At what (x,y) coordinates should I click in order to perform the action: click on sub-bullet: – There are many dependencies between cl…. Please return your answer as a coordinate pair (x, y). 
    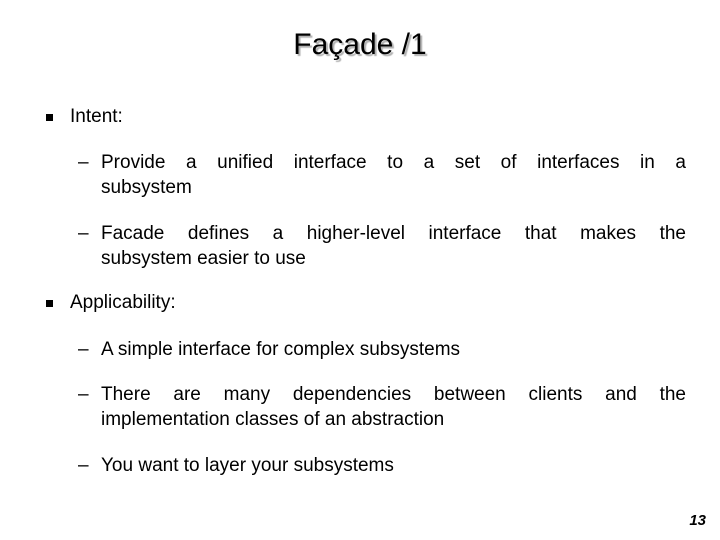
    Looking at the image, I should click on (382, 407).